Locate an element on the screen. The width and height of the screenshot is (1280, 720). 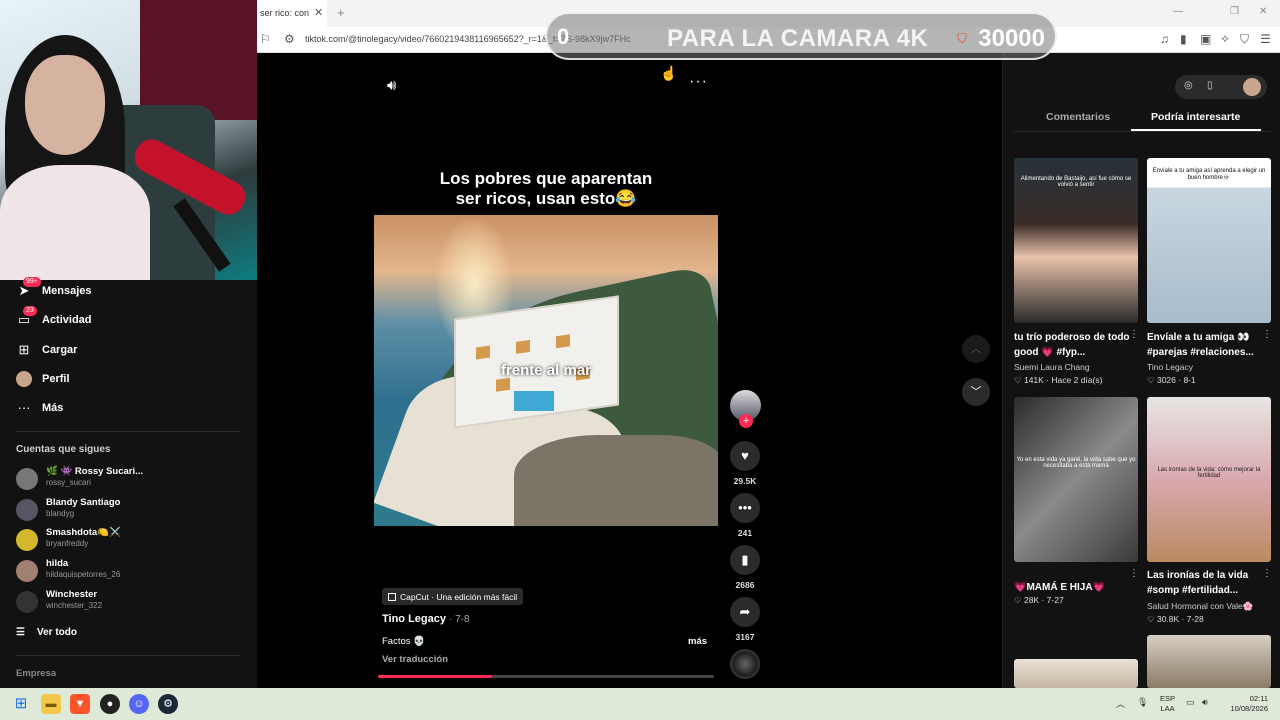
following-item: 🌿 👾 Rossy Sucari... rossy_sucari is located at coordinates (131, 479).